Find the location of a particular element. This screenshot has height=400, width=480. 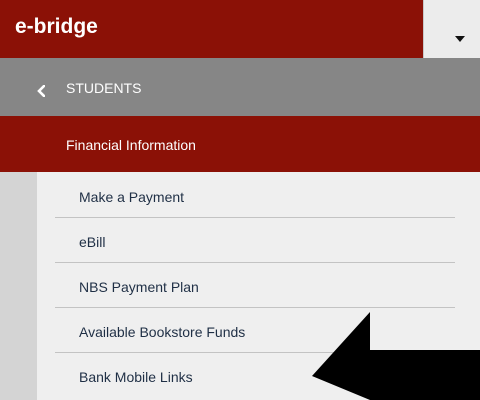

submenu-item-label: Bank Mobile Links is located at coordinates (136, 377).